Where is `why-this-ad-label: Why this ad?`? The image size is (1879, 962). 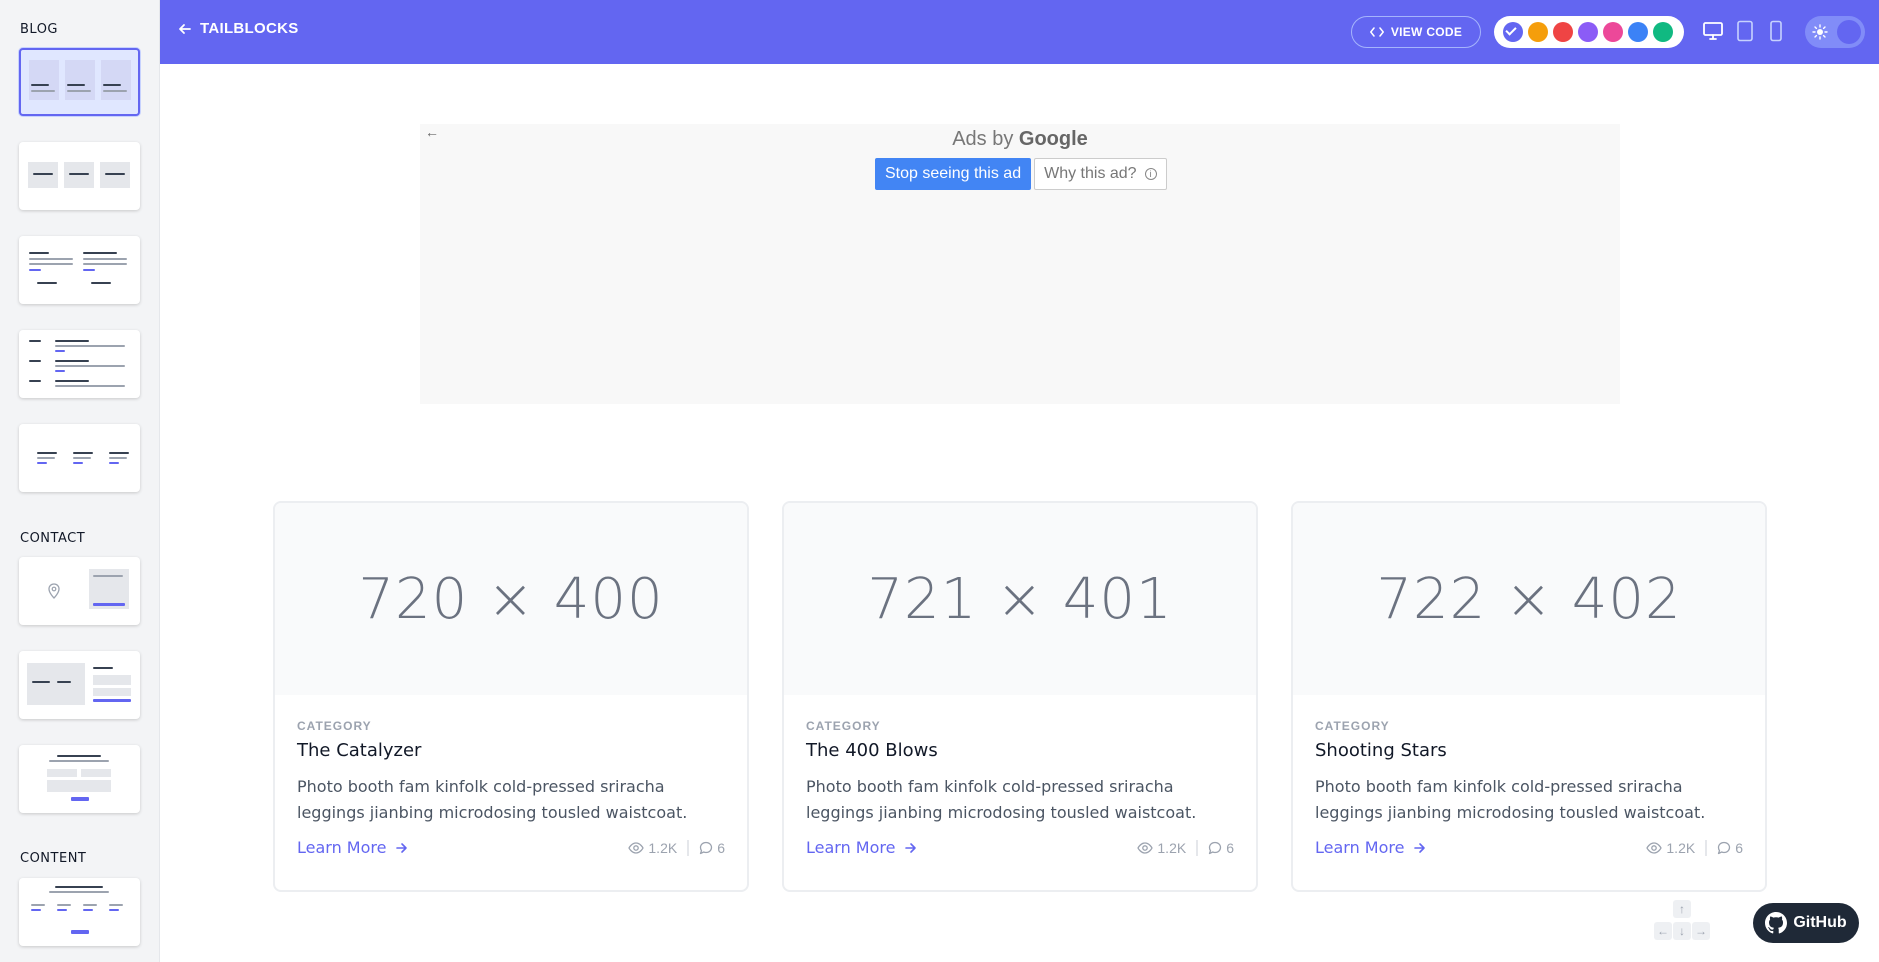
why-this-ad-label: Why this ad? is located at coordinates (1090, 173).